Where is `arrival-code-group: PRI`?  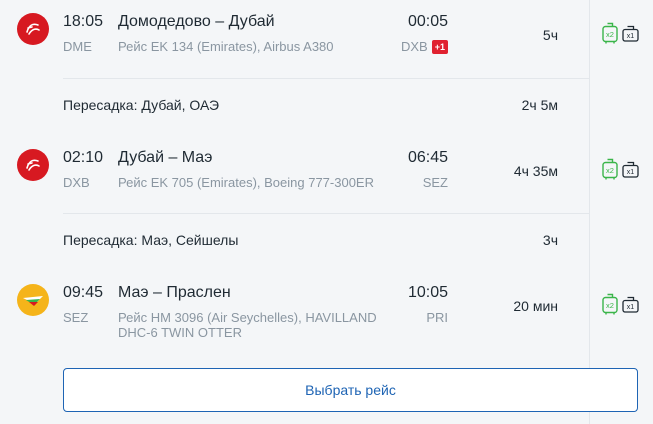 arrival-code-group: PRI is located at coordinates (437, 317).